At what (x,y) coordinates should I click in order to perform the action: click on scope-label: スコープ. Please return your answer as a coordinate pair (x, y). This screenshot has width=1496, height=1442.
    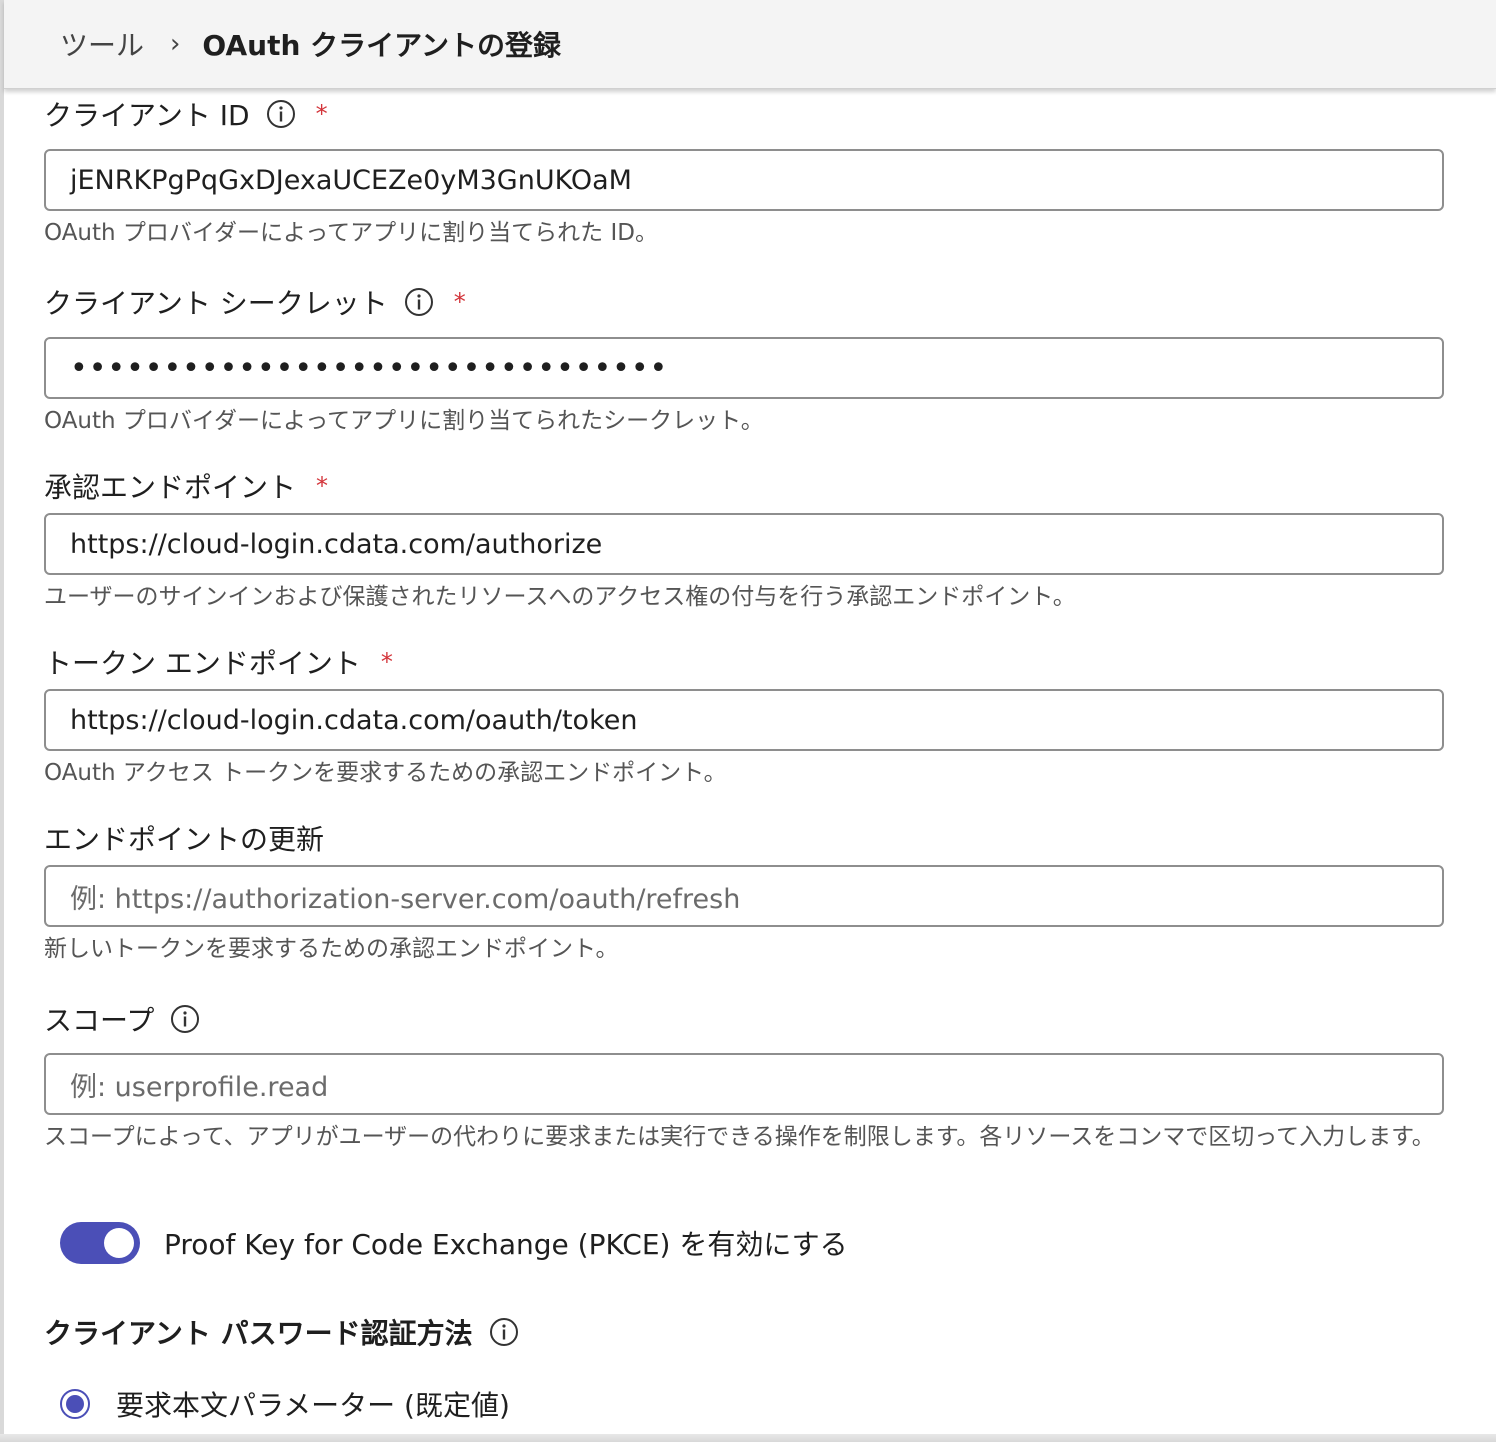
    Looking at the image, I should click on (122, 1019).